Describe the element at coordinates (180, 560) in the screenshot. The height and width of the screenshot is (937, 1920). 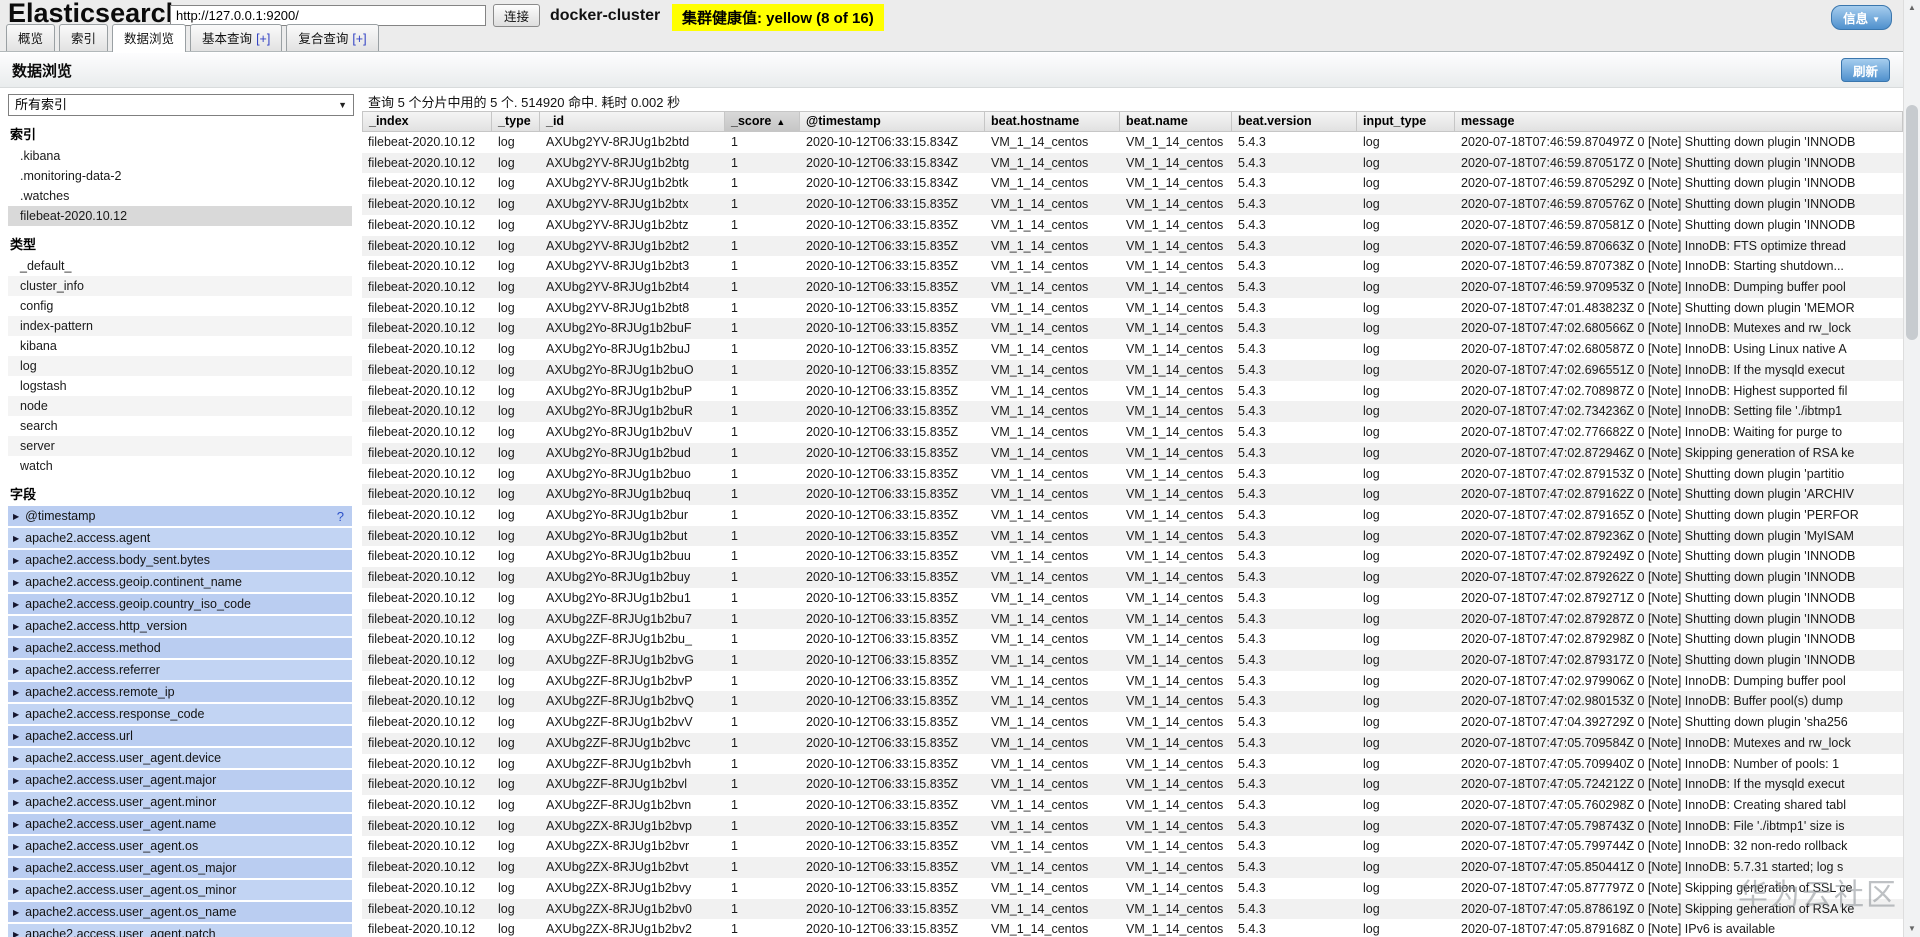
I see `field-item: ▶ apache2.access.body_sent.bytes` at that location.